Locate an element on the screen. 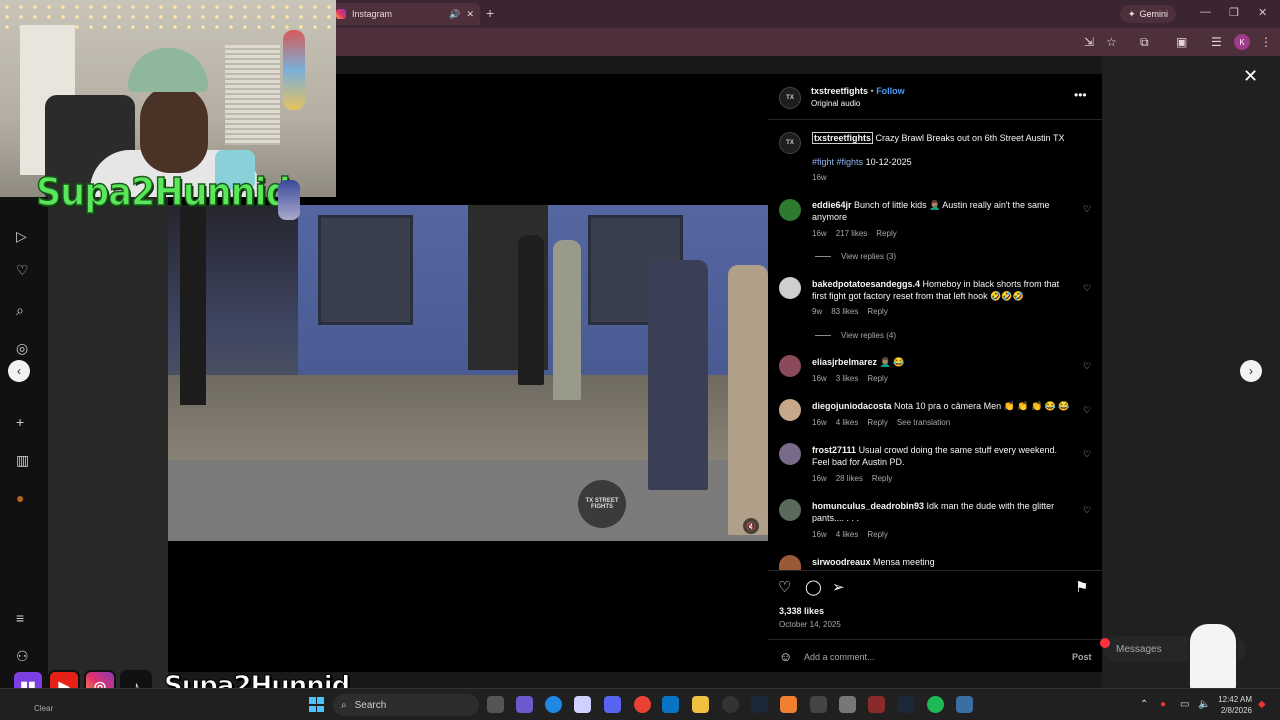 The image size is (1280, 720). task-view-icon is located at coordinates (495, 704).